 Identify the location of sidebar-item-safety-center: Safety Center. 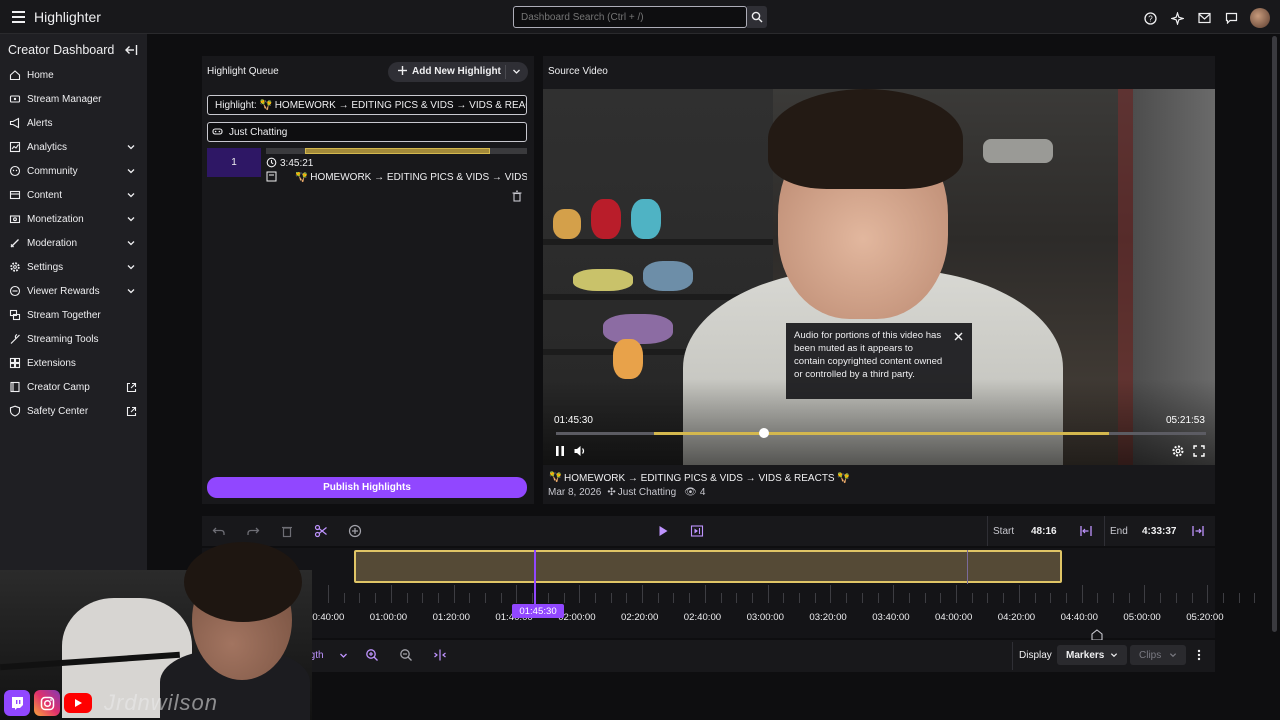
(73, 411).